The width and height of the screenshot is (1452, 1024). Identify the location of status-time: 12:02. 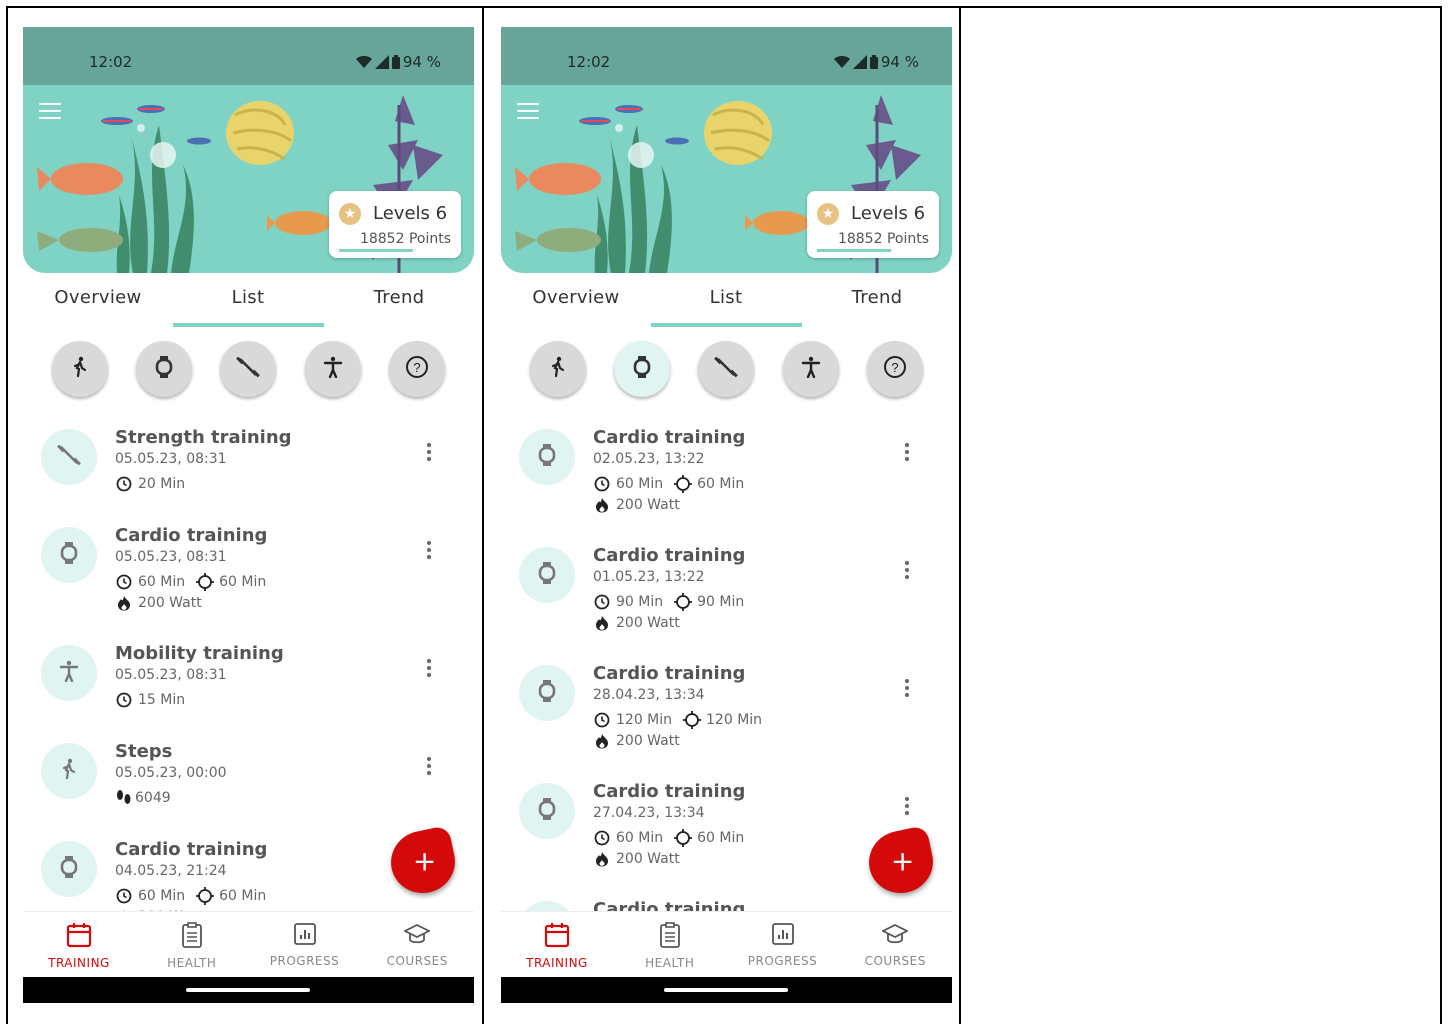
(111, 62).